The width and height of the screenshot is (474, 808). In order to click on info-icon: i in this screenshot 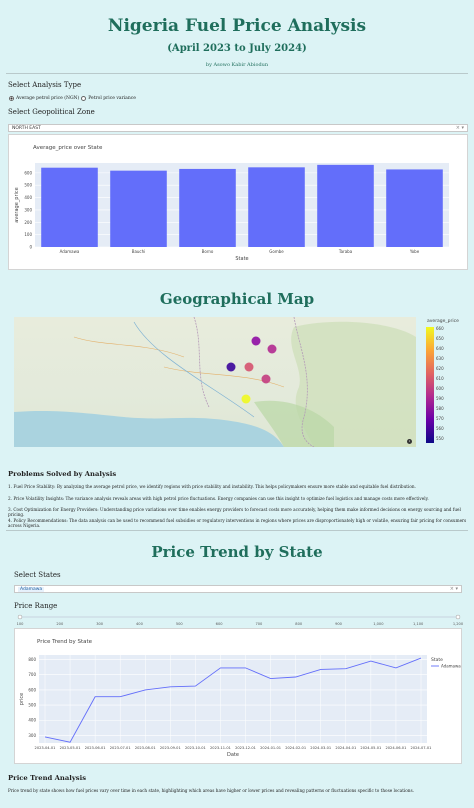, I will do `click(409, 441)`.